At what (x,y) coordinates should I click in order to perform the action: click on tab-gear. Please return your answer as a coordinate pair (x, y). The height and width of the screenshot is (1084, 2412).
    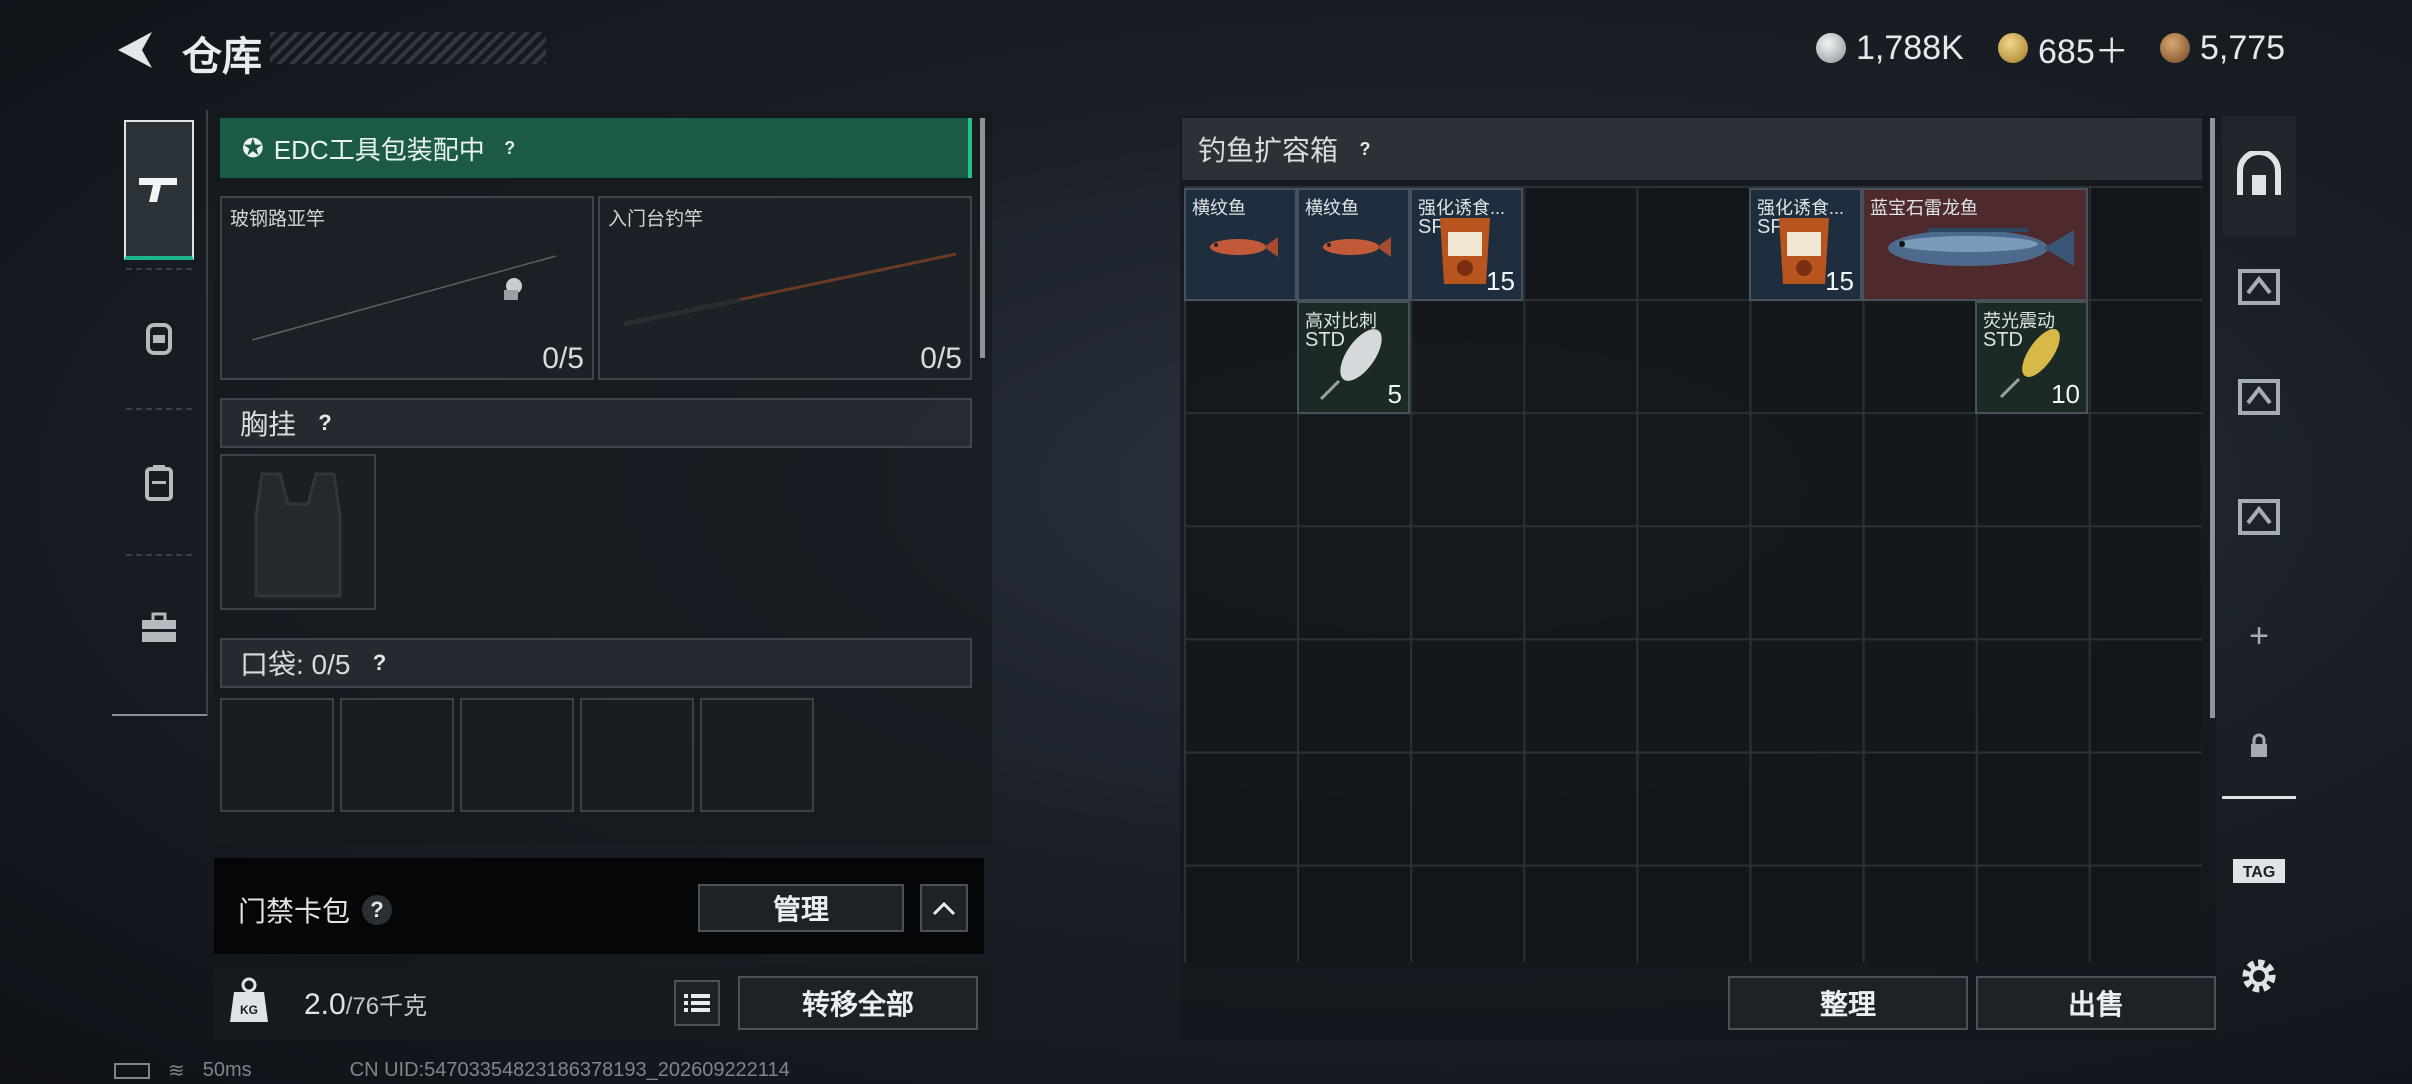
    Looking at the image, I should click on (159, 340).